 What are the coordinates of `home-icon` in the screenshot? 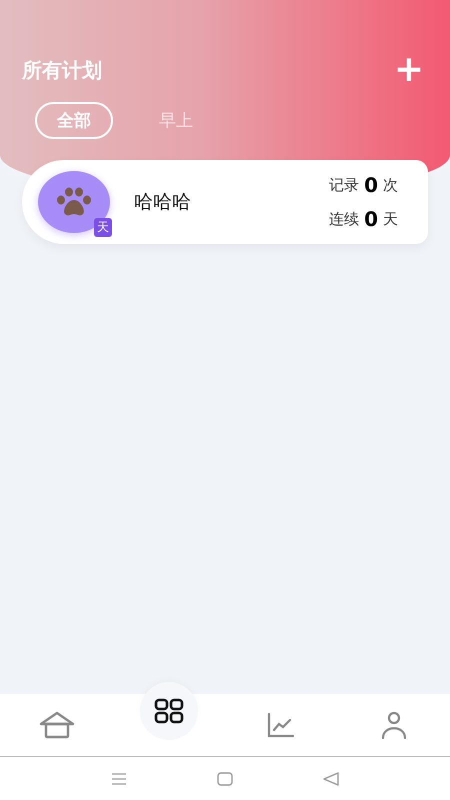 It's located at (56, 725).